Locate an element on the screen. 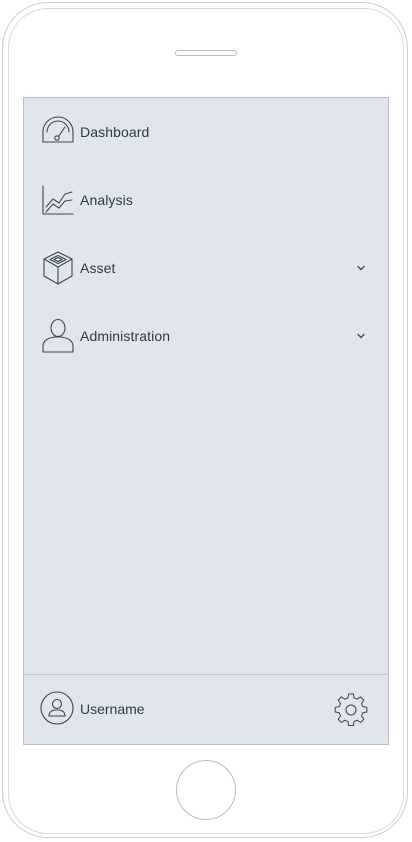  gear-icon is located at coordinates (351, 710).